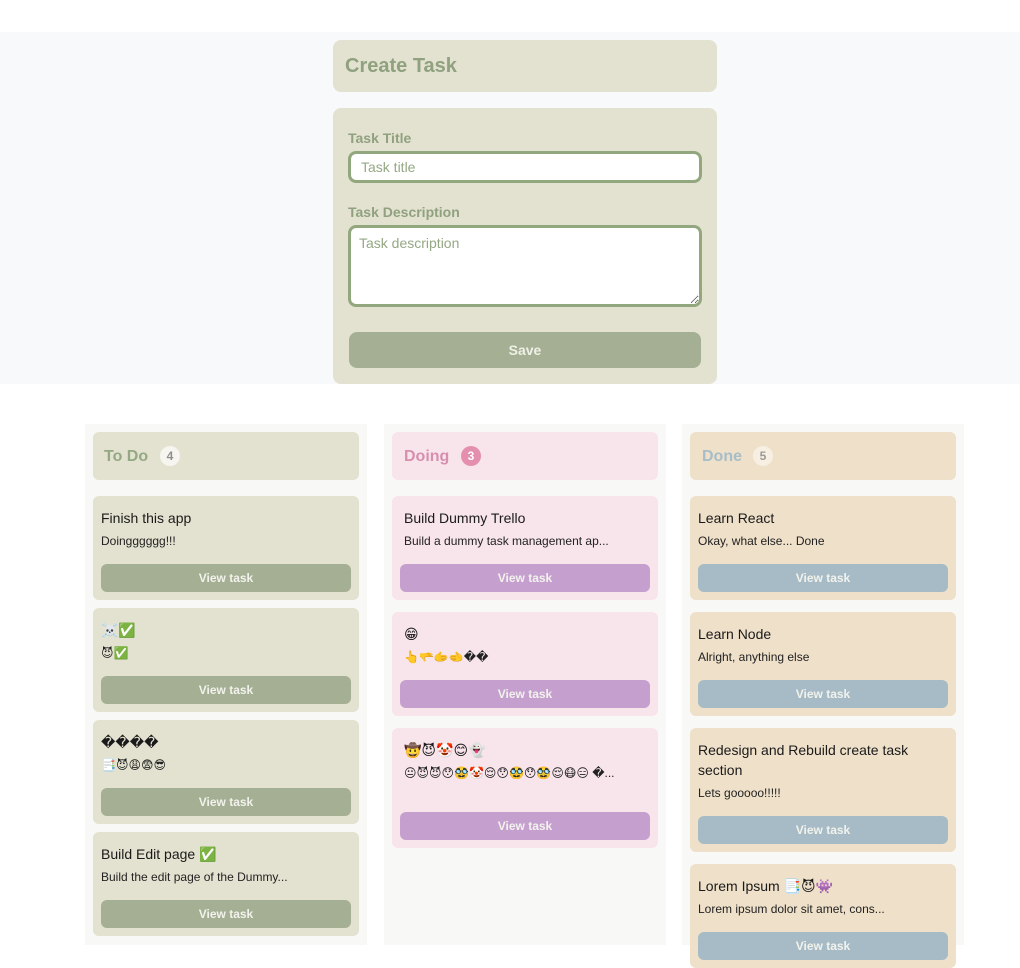 This screenshot has width=1020, height=968. What do you see at coordinates (525, 266) in the screenshot?
I see `task-description-input` at bounding box center [525, 266].